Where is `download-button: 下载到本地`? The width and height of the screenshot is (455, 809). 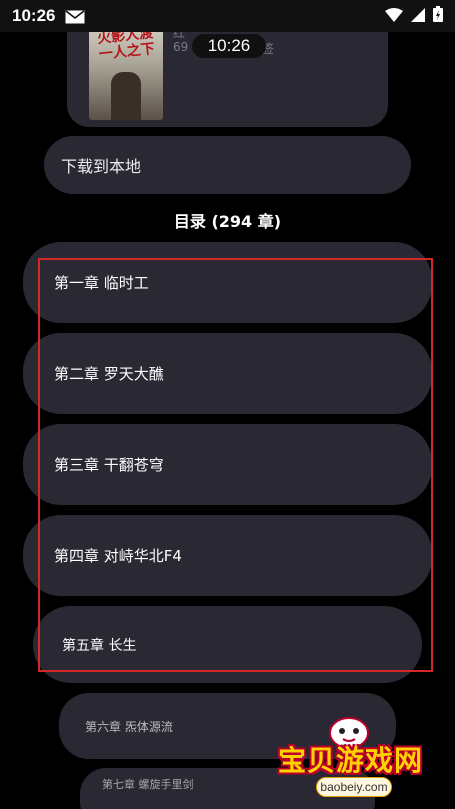 download-button: 下载到本地 is located at coordinates (227, 165).